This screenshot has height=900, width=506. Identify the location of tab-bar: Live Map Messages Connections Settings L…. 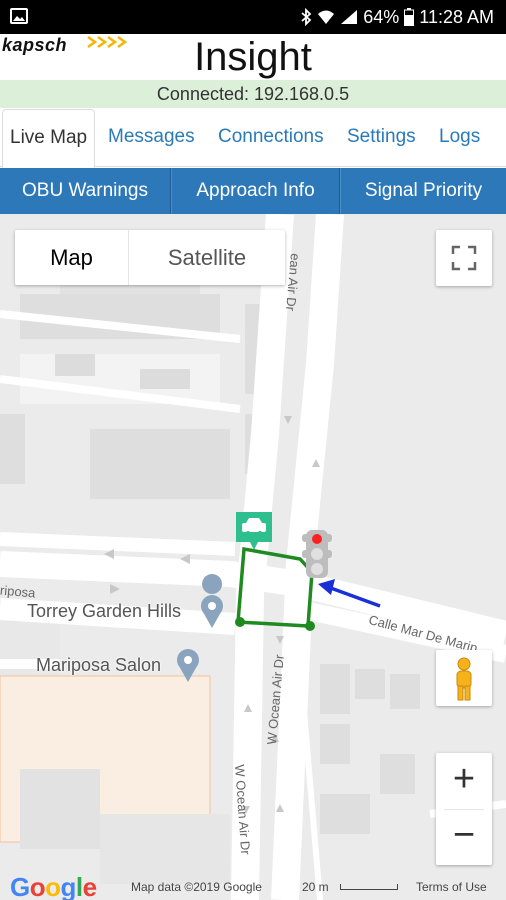
(253, 138).